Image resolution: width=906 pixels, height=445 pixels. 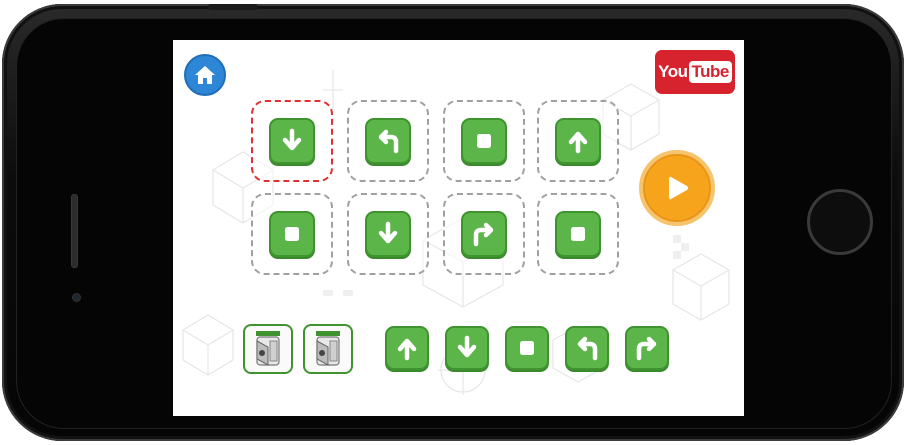 What do you see at coordinates (710, 72) in the screenshot?
I see `youtube-label-tube: Tube` at bounding box center [710, 72].